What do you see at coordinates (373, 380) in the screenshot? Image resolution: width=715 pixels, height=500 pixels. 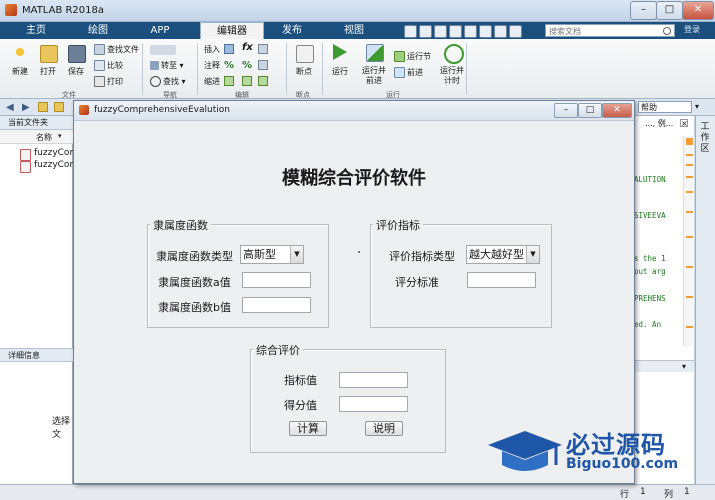 I see `index-value-input` at bounding box center [373, 380].